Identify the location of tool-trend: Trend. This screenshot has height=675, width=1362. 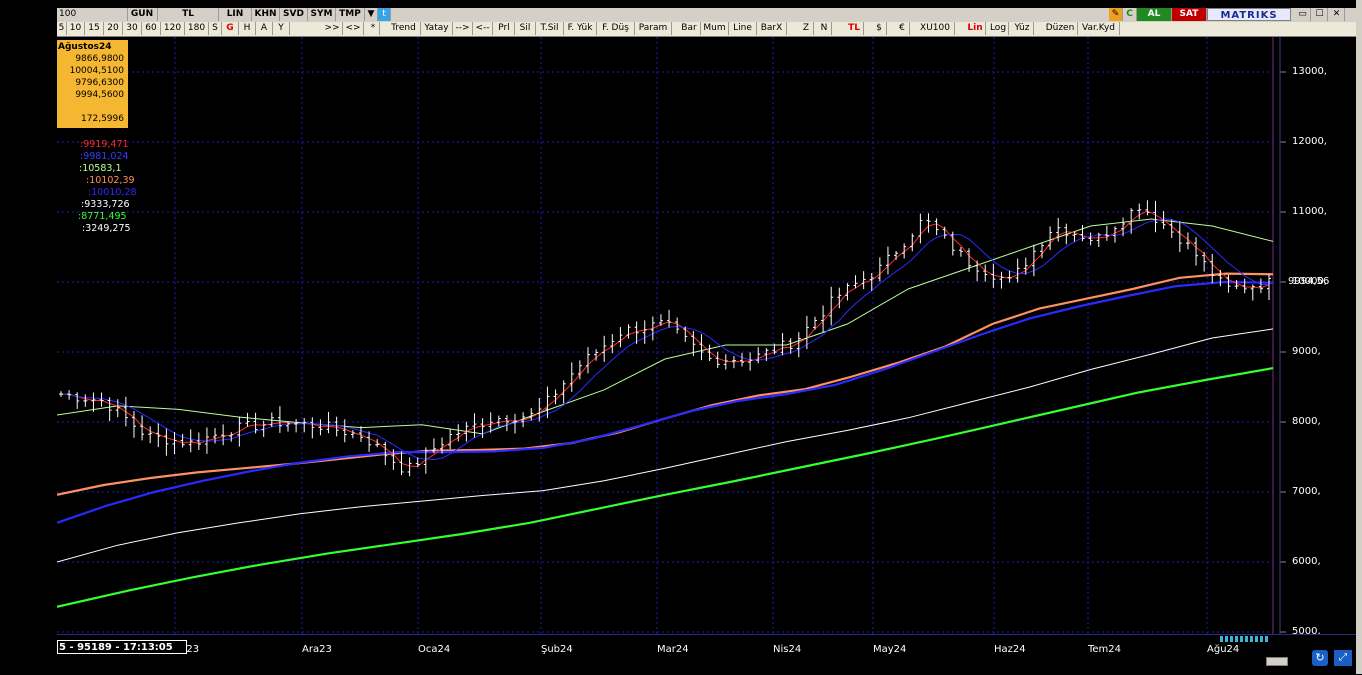
(404, 28).